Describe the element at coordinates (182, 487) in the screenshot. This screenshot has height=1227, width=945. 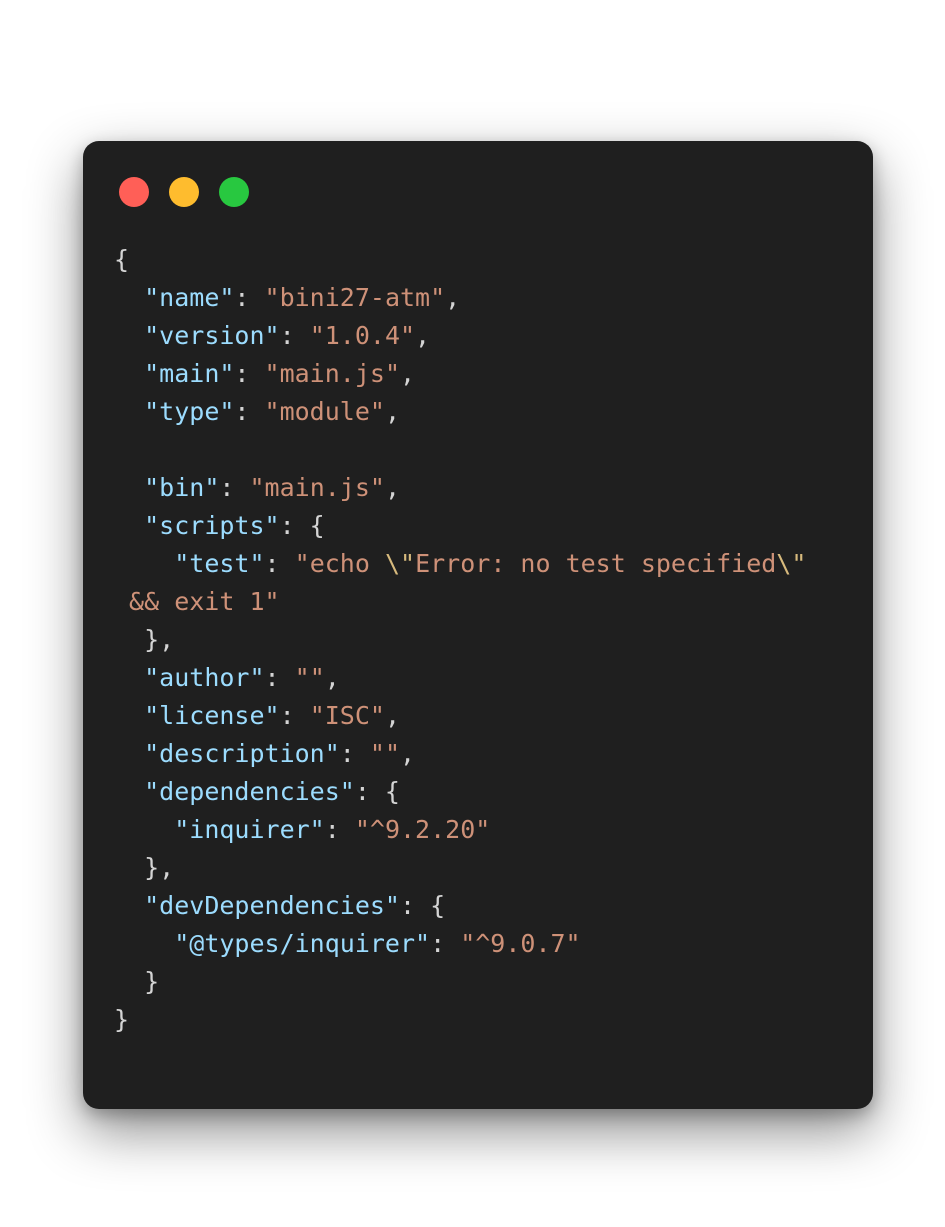
I see `json-key: "bin"` at that location.